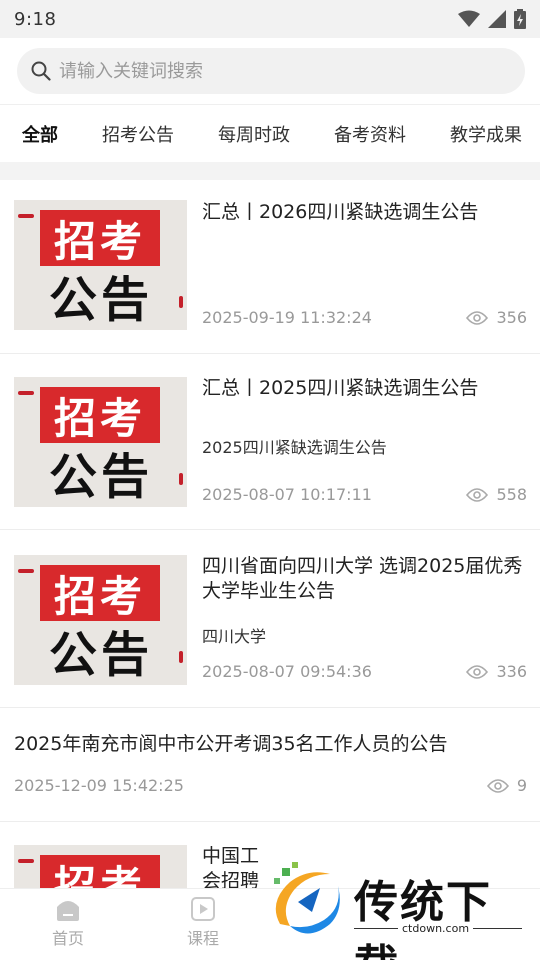 Image resolution: width=540 pixels, height=960 pixels. Describe the element at coordinates (287, 494) in the screenshot. I see `article-date: 2025-08-07 10:17:11` at that location.